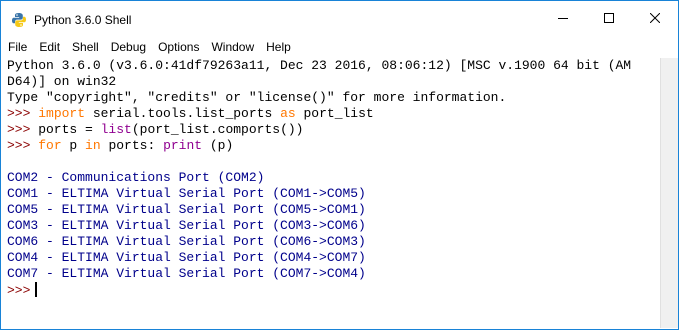 The width and height of the screenshot is (679, 330). What do you see at coordinates (85, 47) in the screenshot?
I see `menu-shell: Shell` at bounding box center [85, 47].